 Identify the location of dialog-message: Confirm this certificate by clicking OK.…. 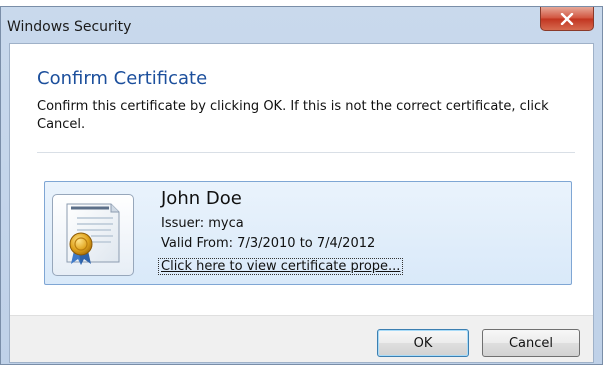
(293, 115).